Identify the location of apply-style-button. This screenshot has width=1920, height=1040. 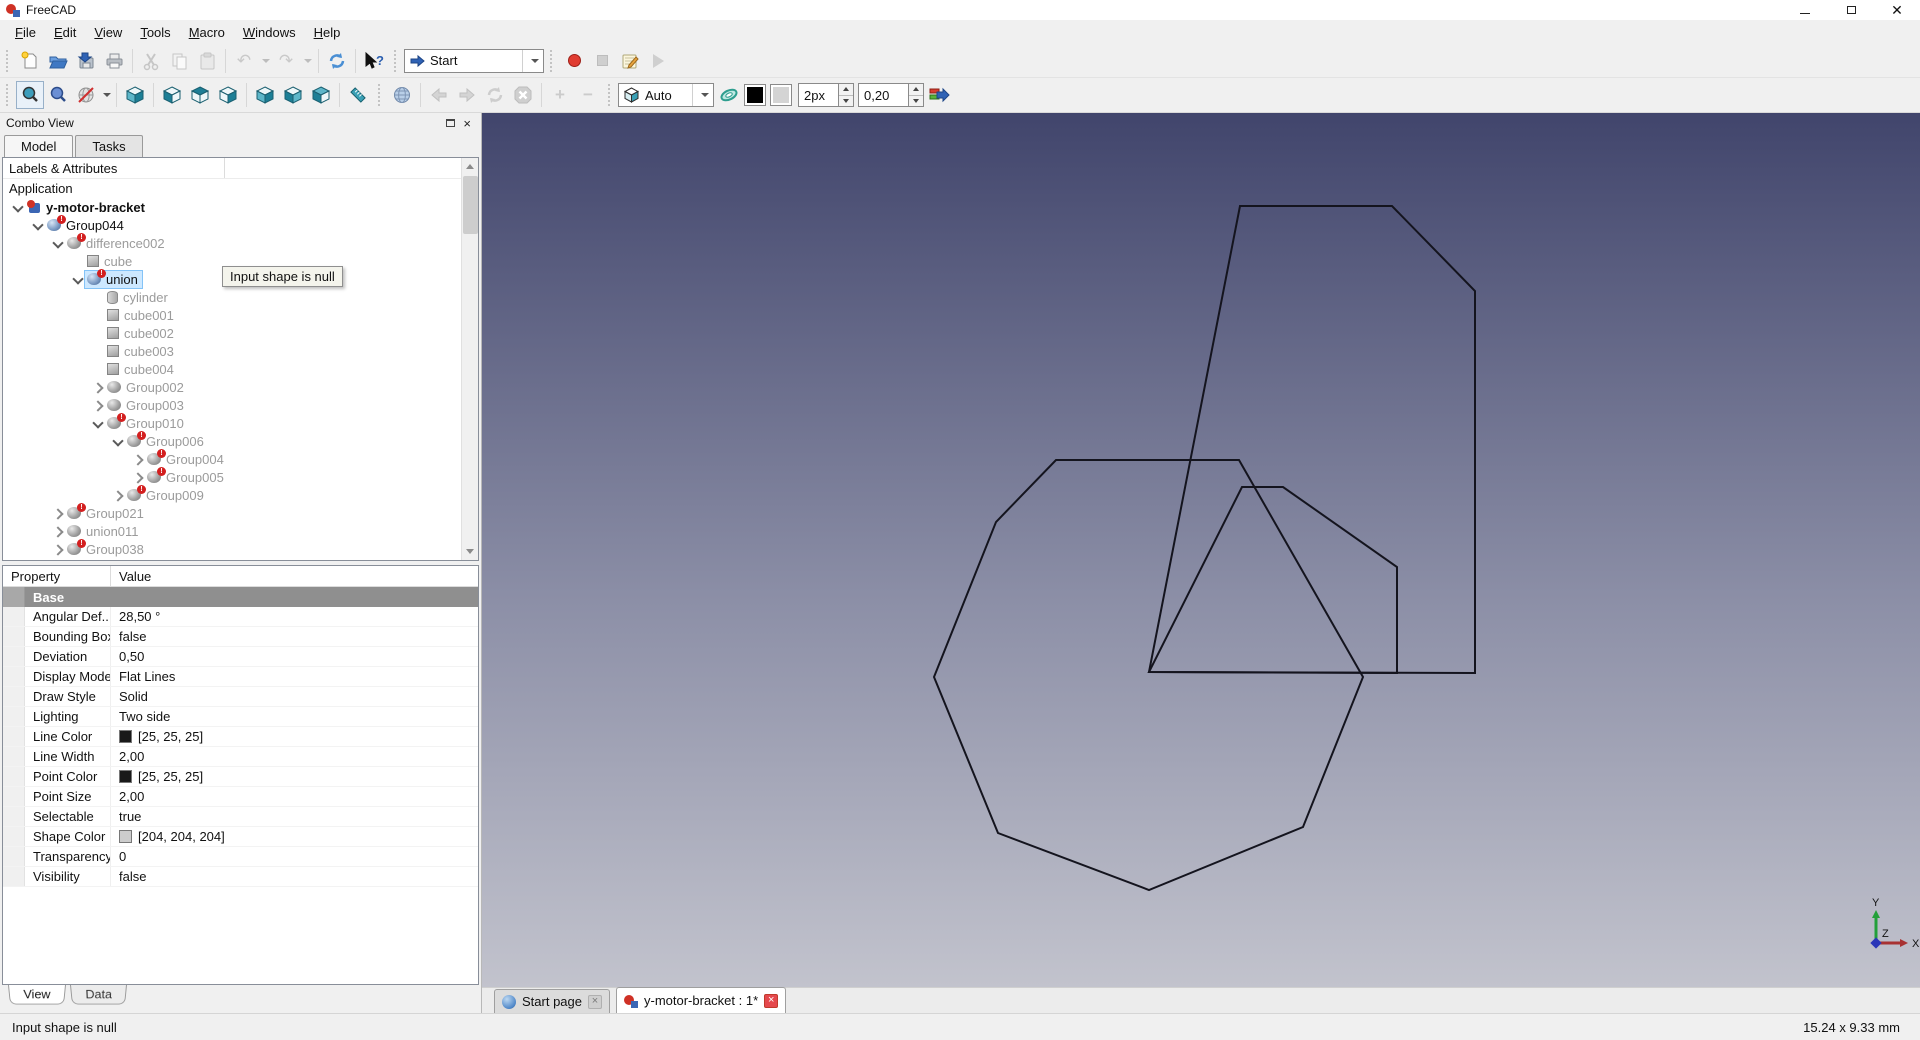
(939, 95).